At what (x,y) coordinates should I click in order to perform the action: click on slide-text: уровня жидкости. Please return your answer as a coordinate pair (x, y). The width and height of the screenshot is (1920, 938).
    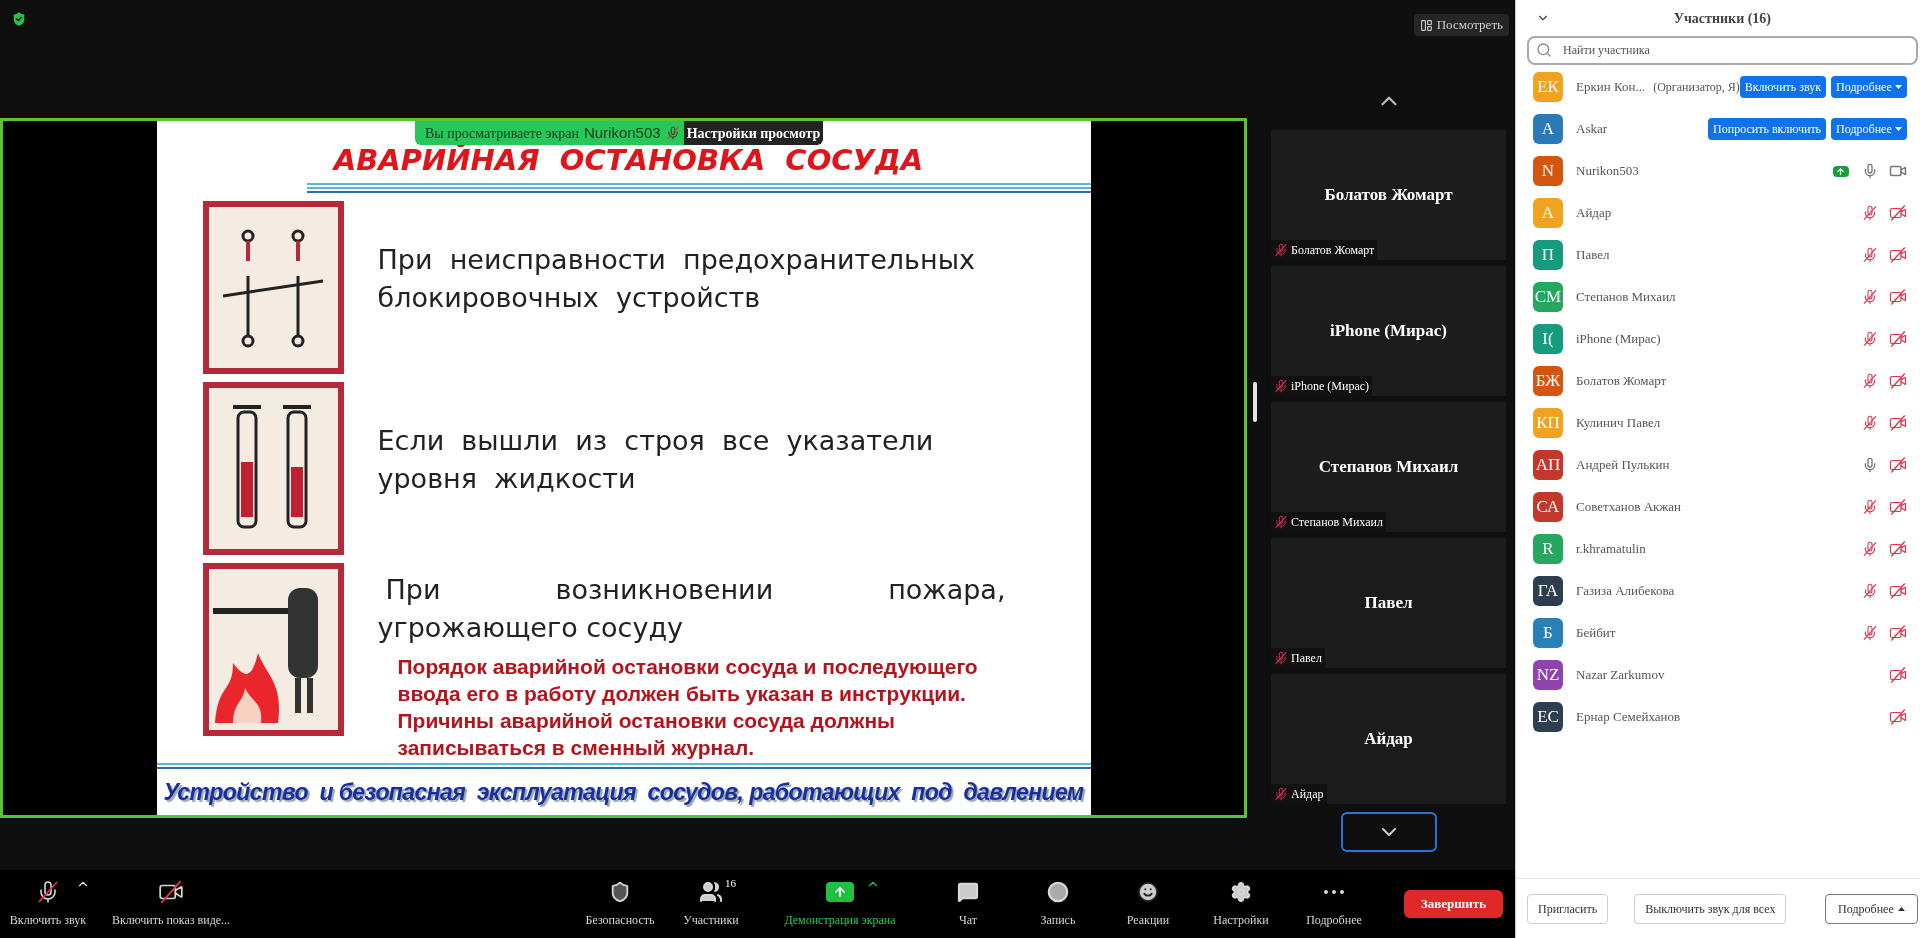
    Looking at the image, I should click on (507, 479).